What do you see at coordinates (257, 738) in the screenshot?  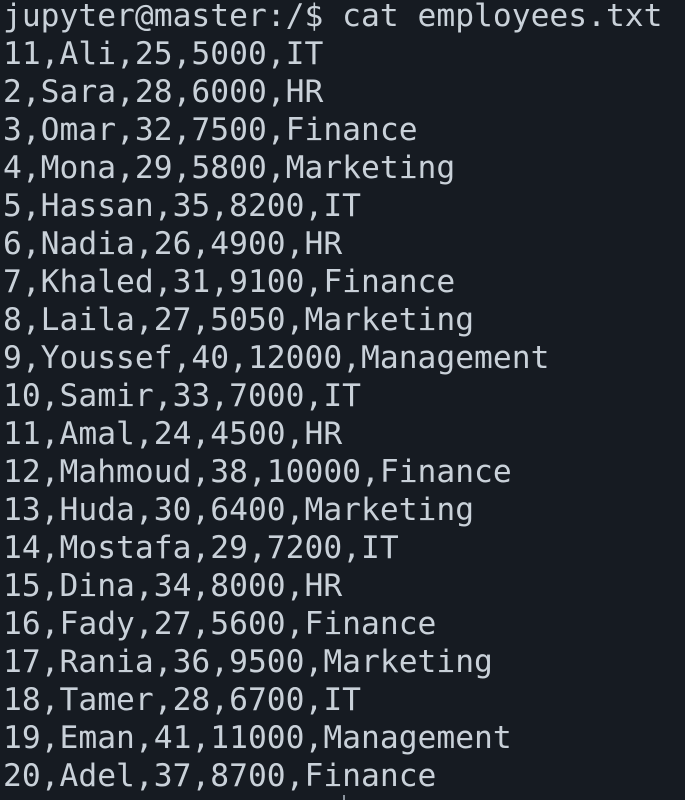 I see `output-line: 19,Eman,41,11000,Management` at bounding box center [257, 738].